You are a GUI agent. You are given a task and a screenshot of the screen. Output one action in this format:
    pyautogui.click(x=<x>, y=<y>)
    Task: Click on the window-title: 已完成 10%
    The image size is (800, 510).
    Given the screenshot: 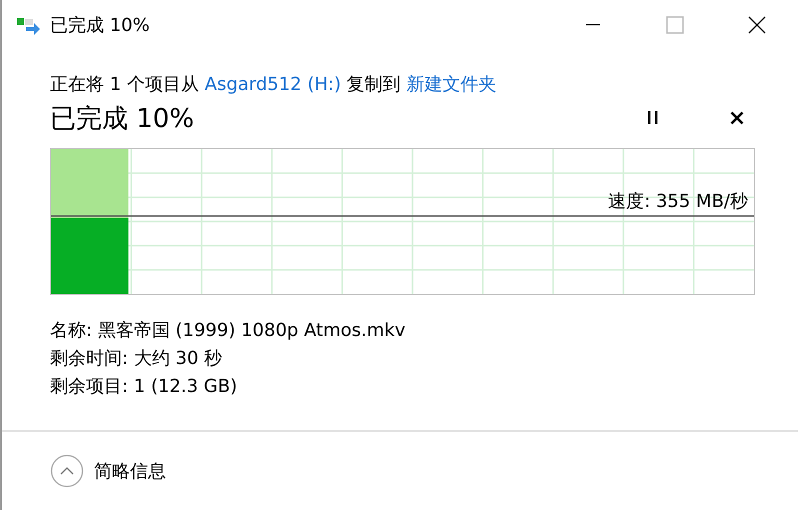 What is the action you would take?
    pyautogui.click(x=100, y=25)
    